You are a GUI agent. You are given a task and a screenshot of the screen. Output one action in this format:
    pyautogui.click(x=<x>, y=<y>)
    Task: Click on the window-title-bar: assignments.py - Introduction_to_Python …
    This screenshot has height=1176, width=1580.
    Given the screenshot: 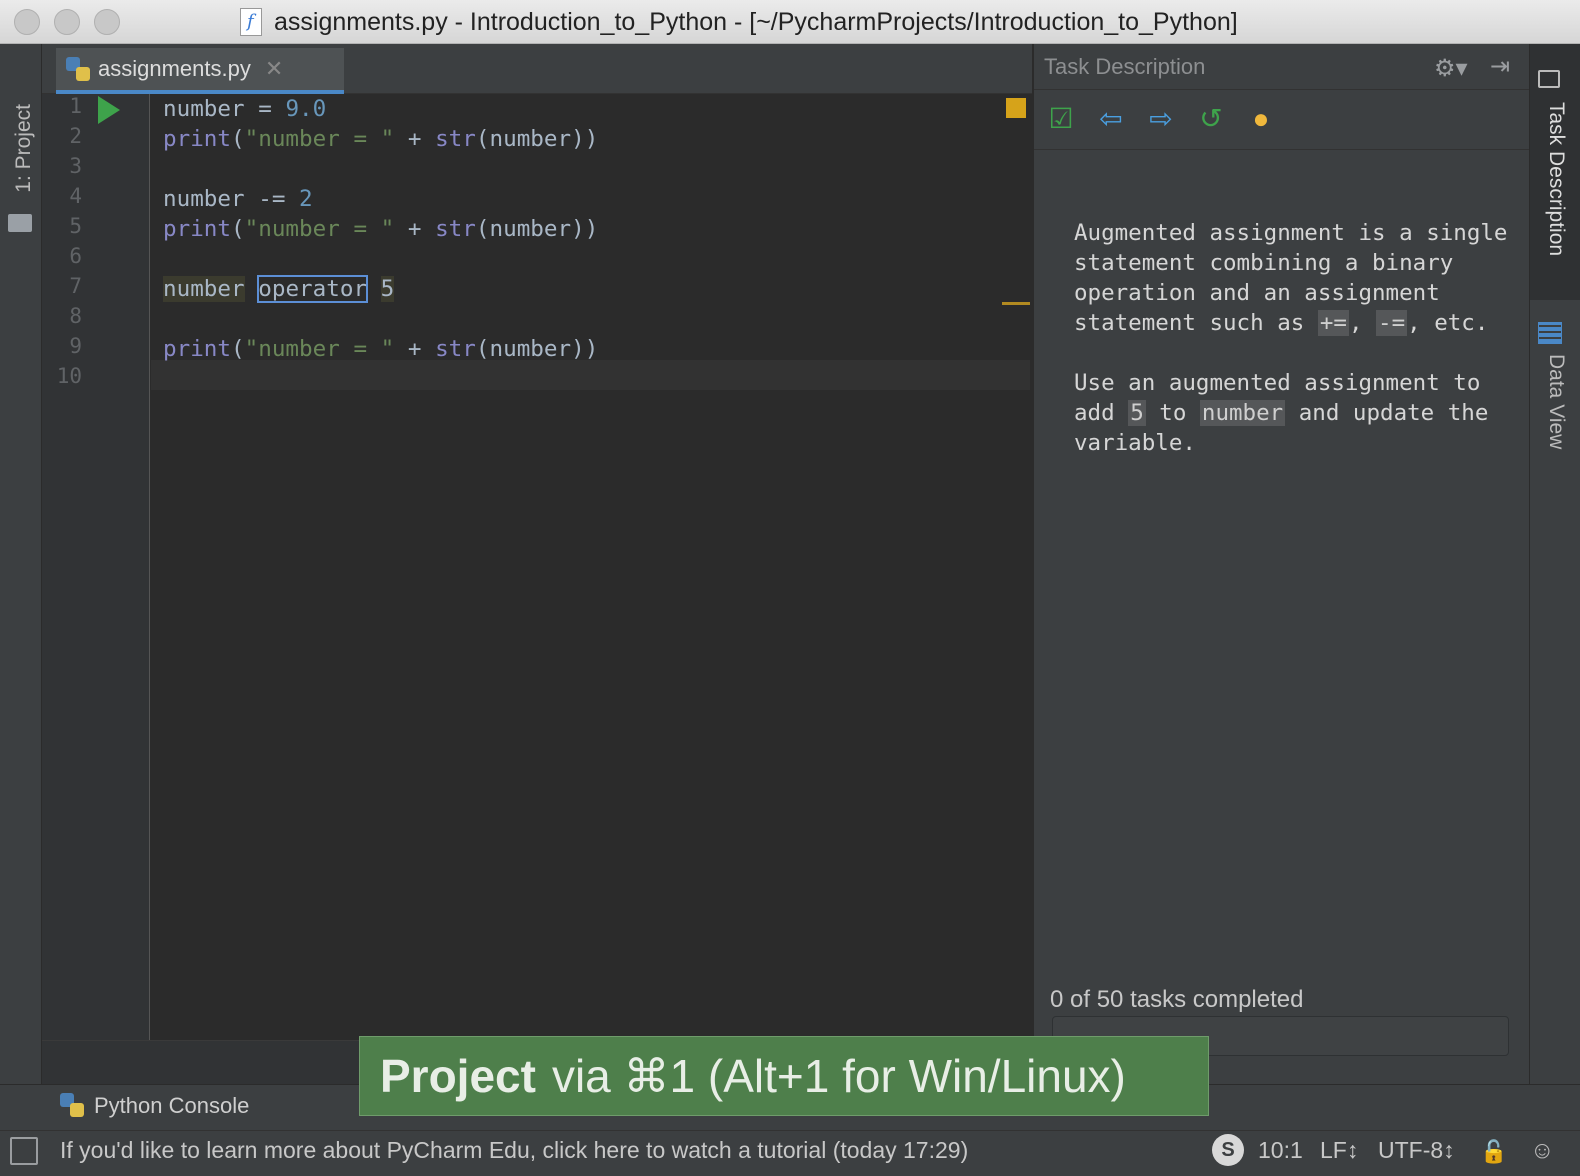 What is the action you would take?
    pyautogui.click(x=790, y=22)
    